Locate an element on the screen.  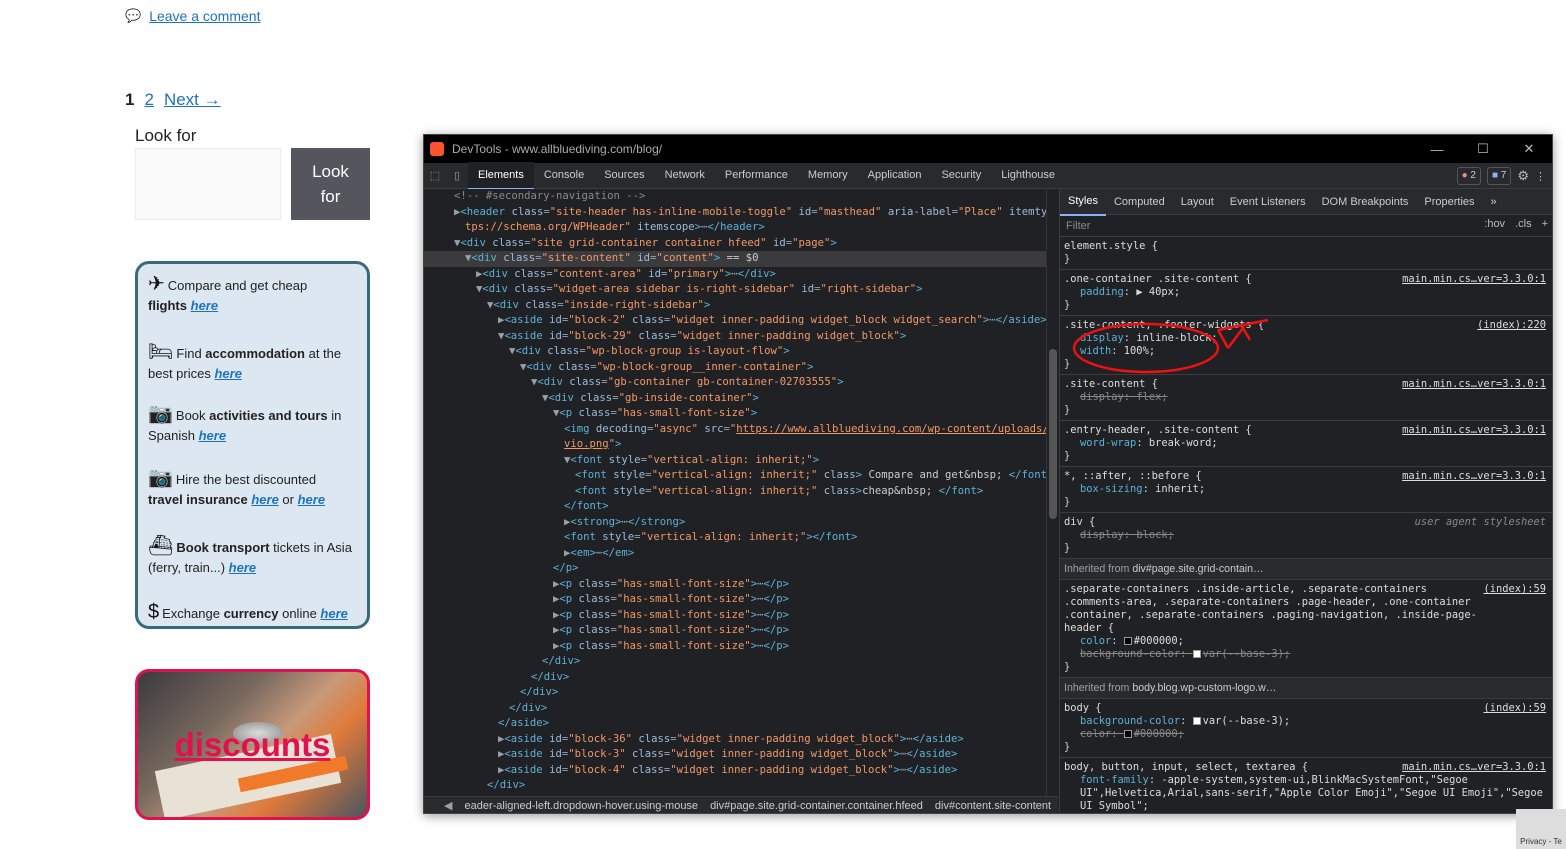
insurance-link-1: here is located at coordinates (264, 499).